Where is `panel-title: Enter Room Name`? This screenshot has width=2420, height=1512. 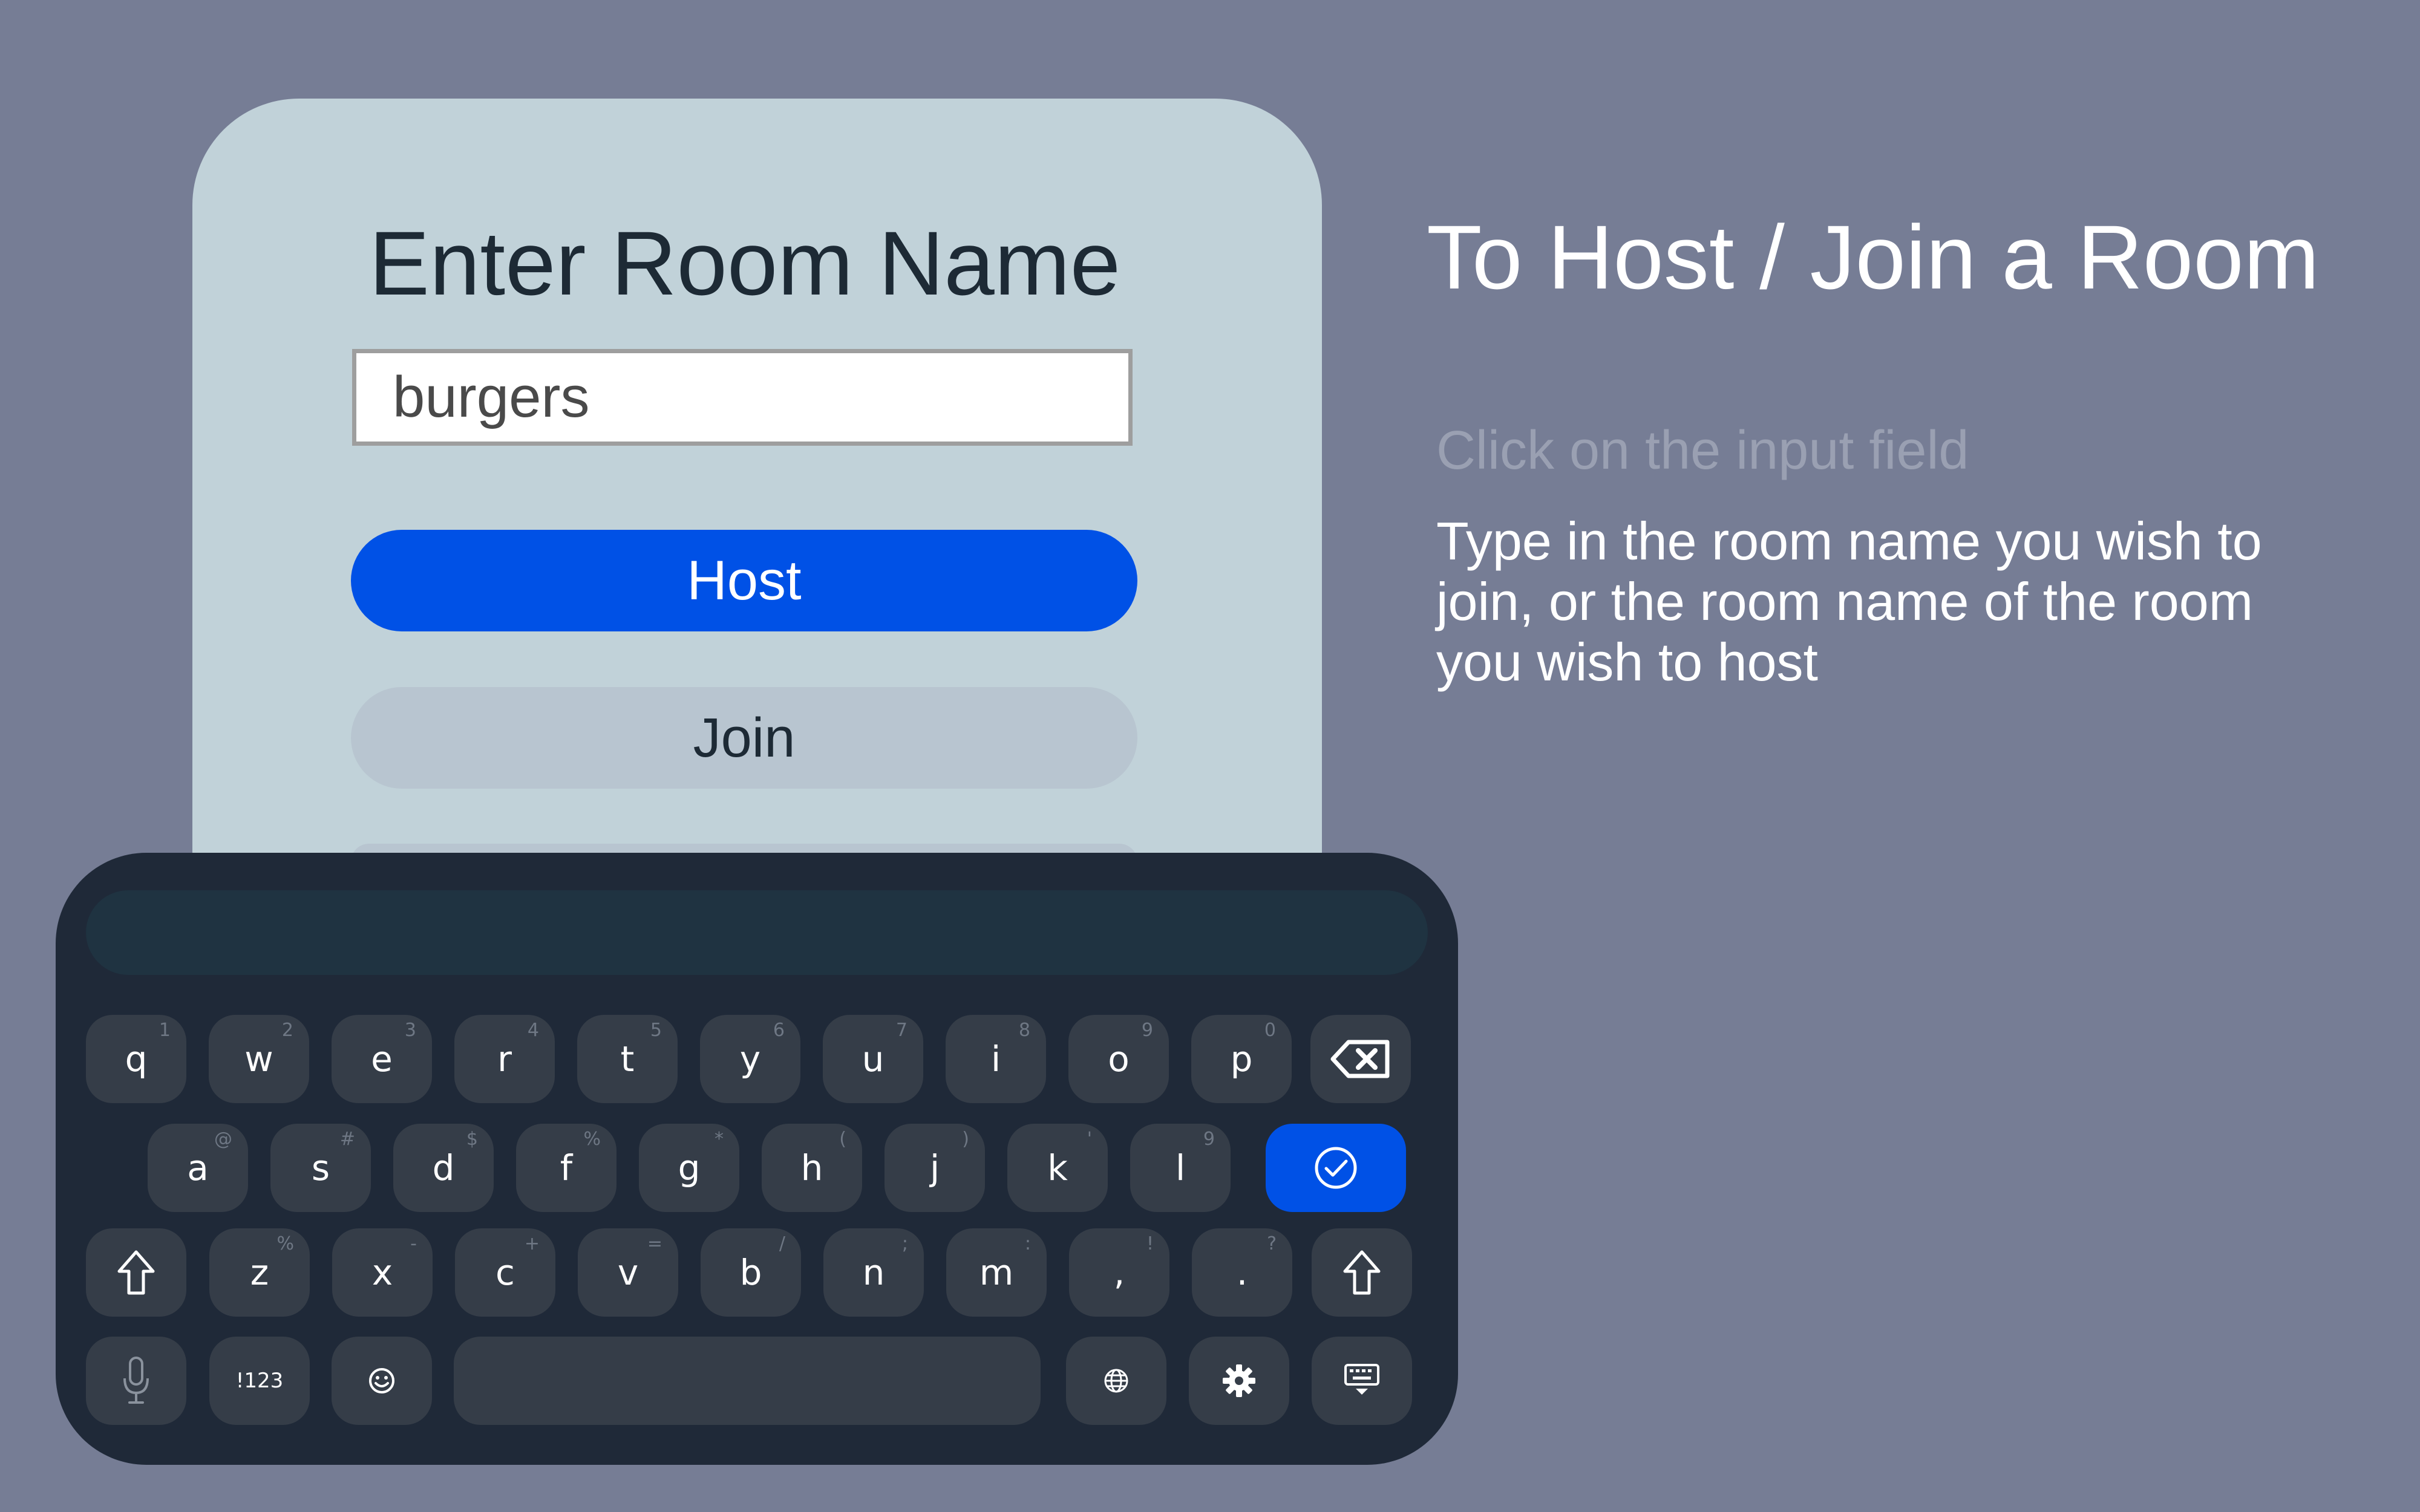
panel-title: Enter Room Name is located at coordinates (745, 263).